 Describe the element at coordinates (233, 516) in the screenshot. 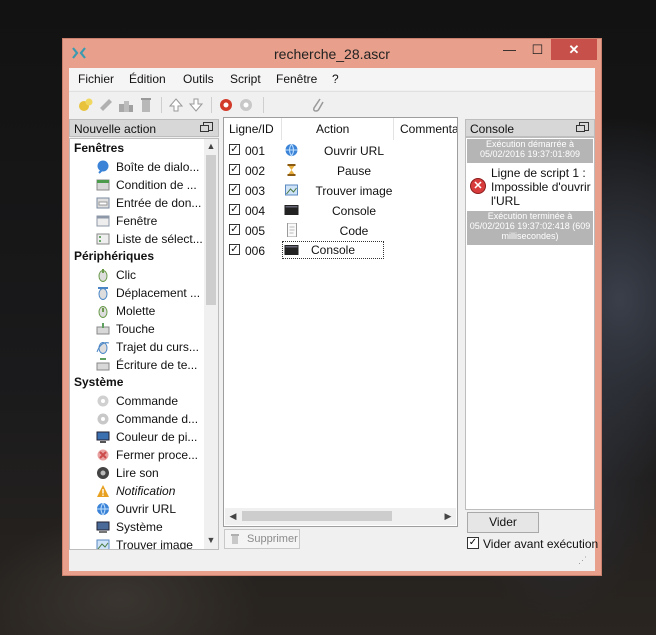

I see `scroll-left-arrow-icon: ◀` at that location.